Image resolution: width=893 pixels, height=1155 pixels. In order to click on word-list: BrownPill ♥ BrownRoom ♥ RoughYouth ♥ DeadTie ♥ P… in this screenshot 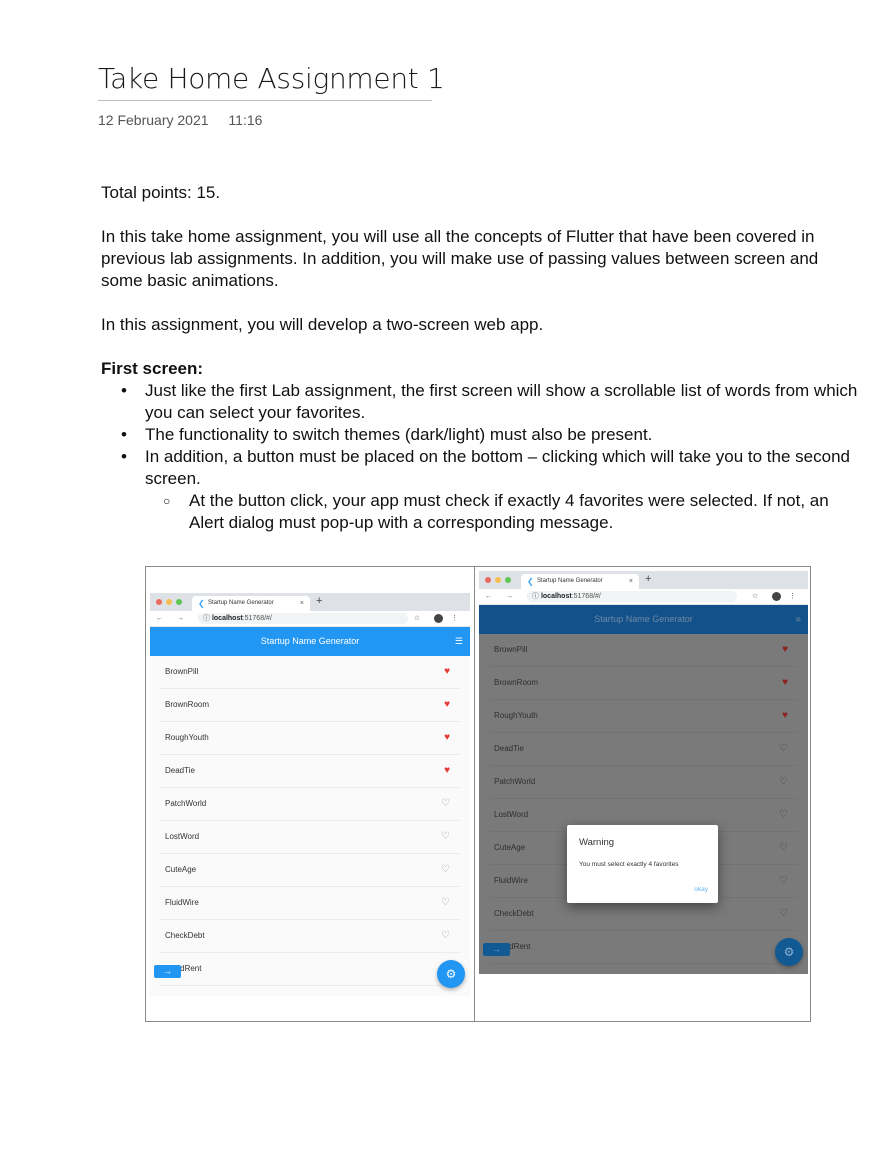, I will do `click(310, 826)`.